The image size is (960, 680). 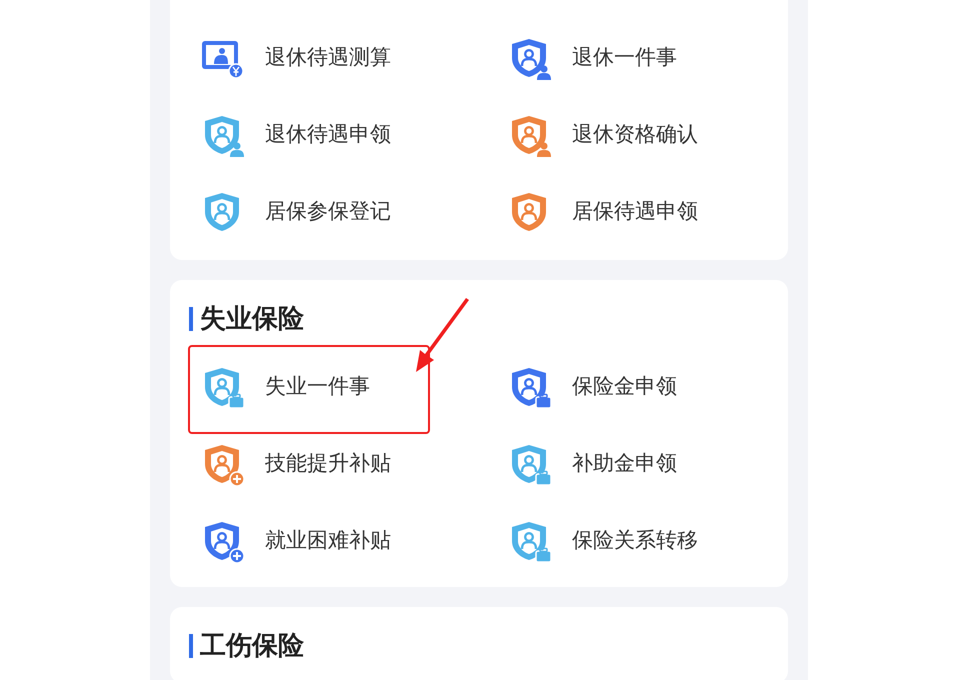 I want to click on service-item: 就业困难补贴, so click(x=353, y=540).